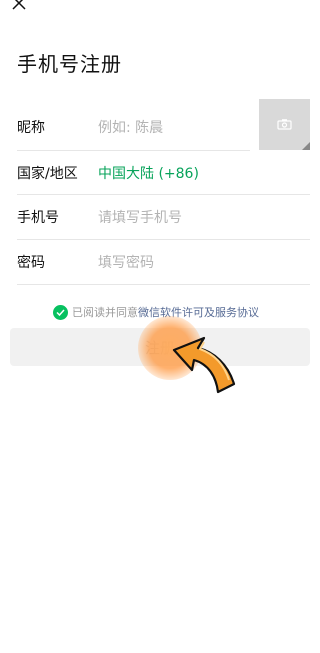 The height and width of the screenshot is (653, 320). Describe the element at coordinates (31, 128) in the screenshot. I see `nickname-label: 昵称` at that location.